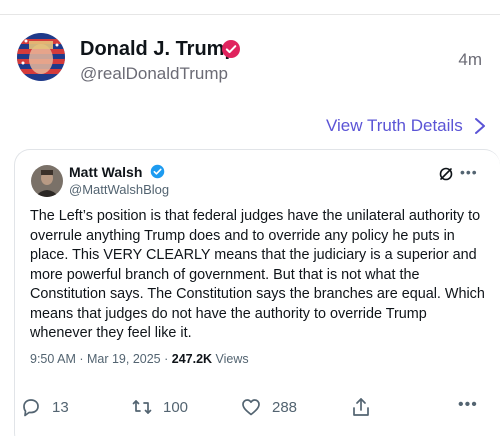  Describe the element at coordinates (44, 407) in the screenshot. I see `reply-button: 13` at that location.